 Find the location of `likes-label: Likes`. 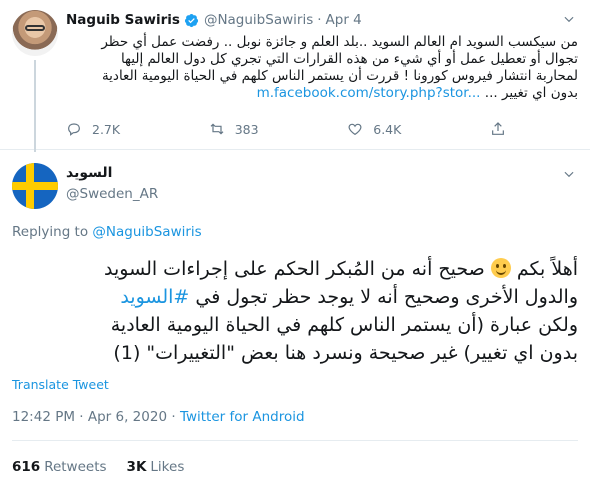

likes-label: Likes is located at coordinates (167, 467).